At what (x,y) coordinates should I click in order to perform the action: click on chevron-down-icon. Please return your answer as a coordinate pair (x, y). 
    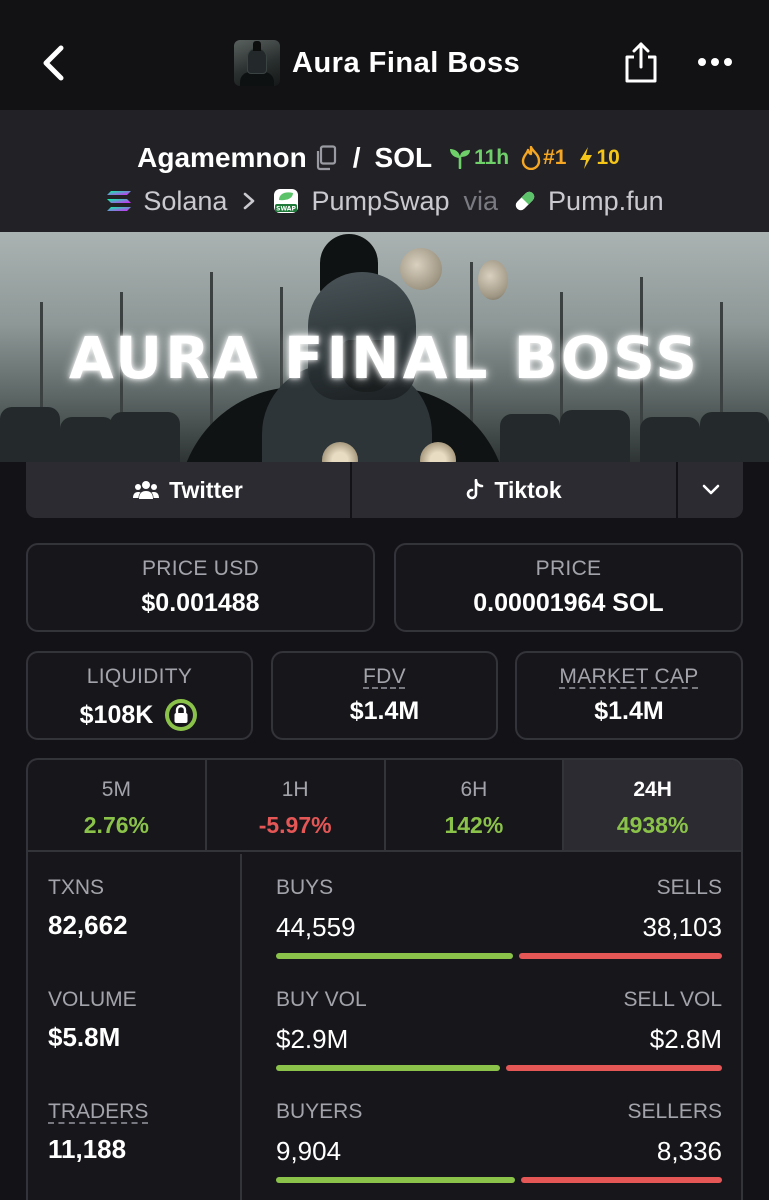
    Looking at the image, I should click on (710, 489).